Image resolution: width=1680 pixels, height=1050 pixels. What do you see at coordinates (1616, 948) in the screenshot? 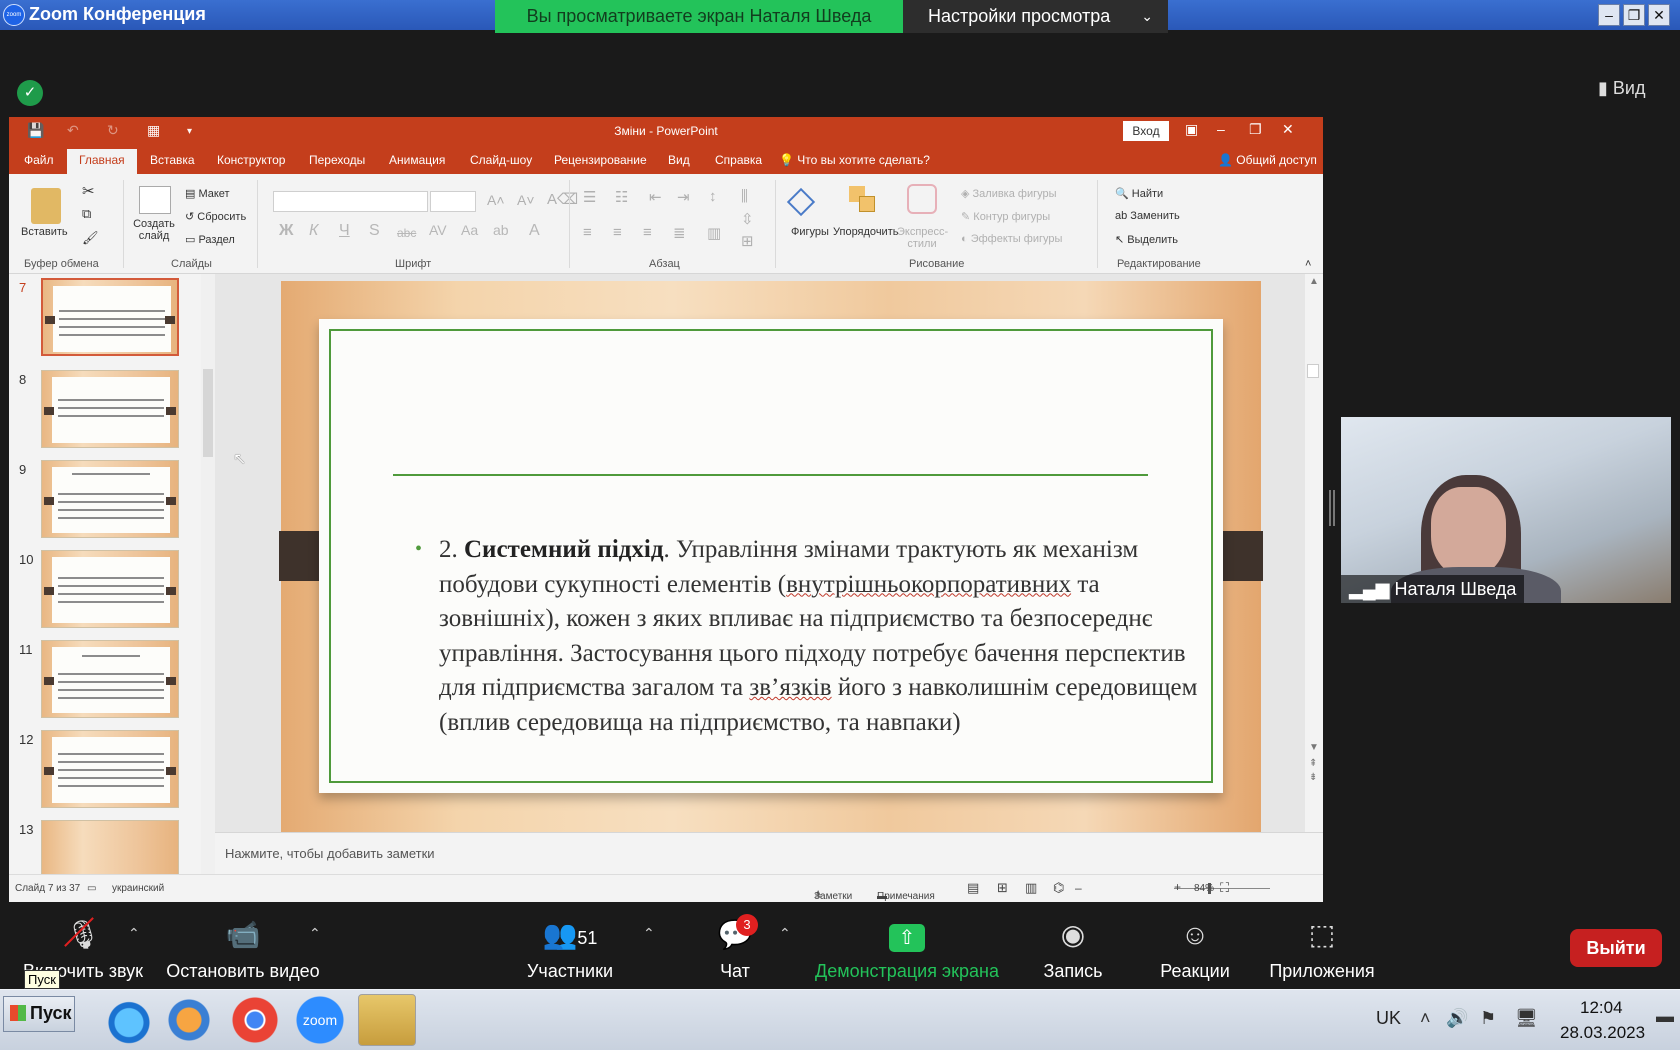
I see `leave-button: Выйти` at bounding box center [1616, 948].